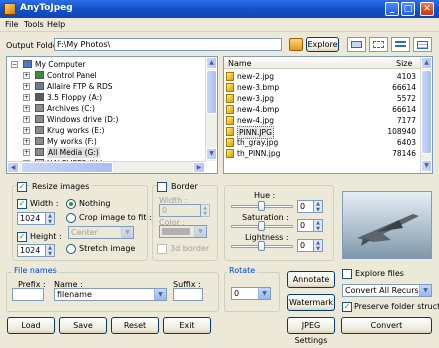  What do you see at coordinates (160, 294) in the screenshot?
I see `name-chevron-down-icon: ▼` at bounding box center [160, 294].